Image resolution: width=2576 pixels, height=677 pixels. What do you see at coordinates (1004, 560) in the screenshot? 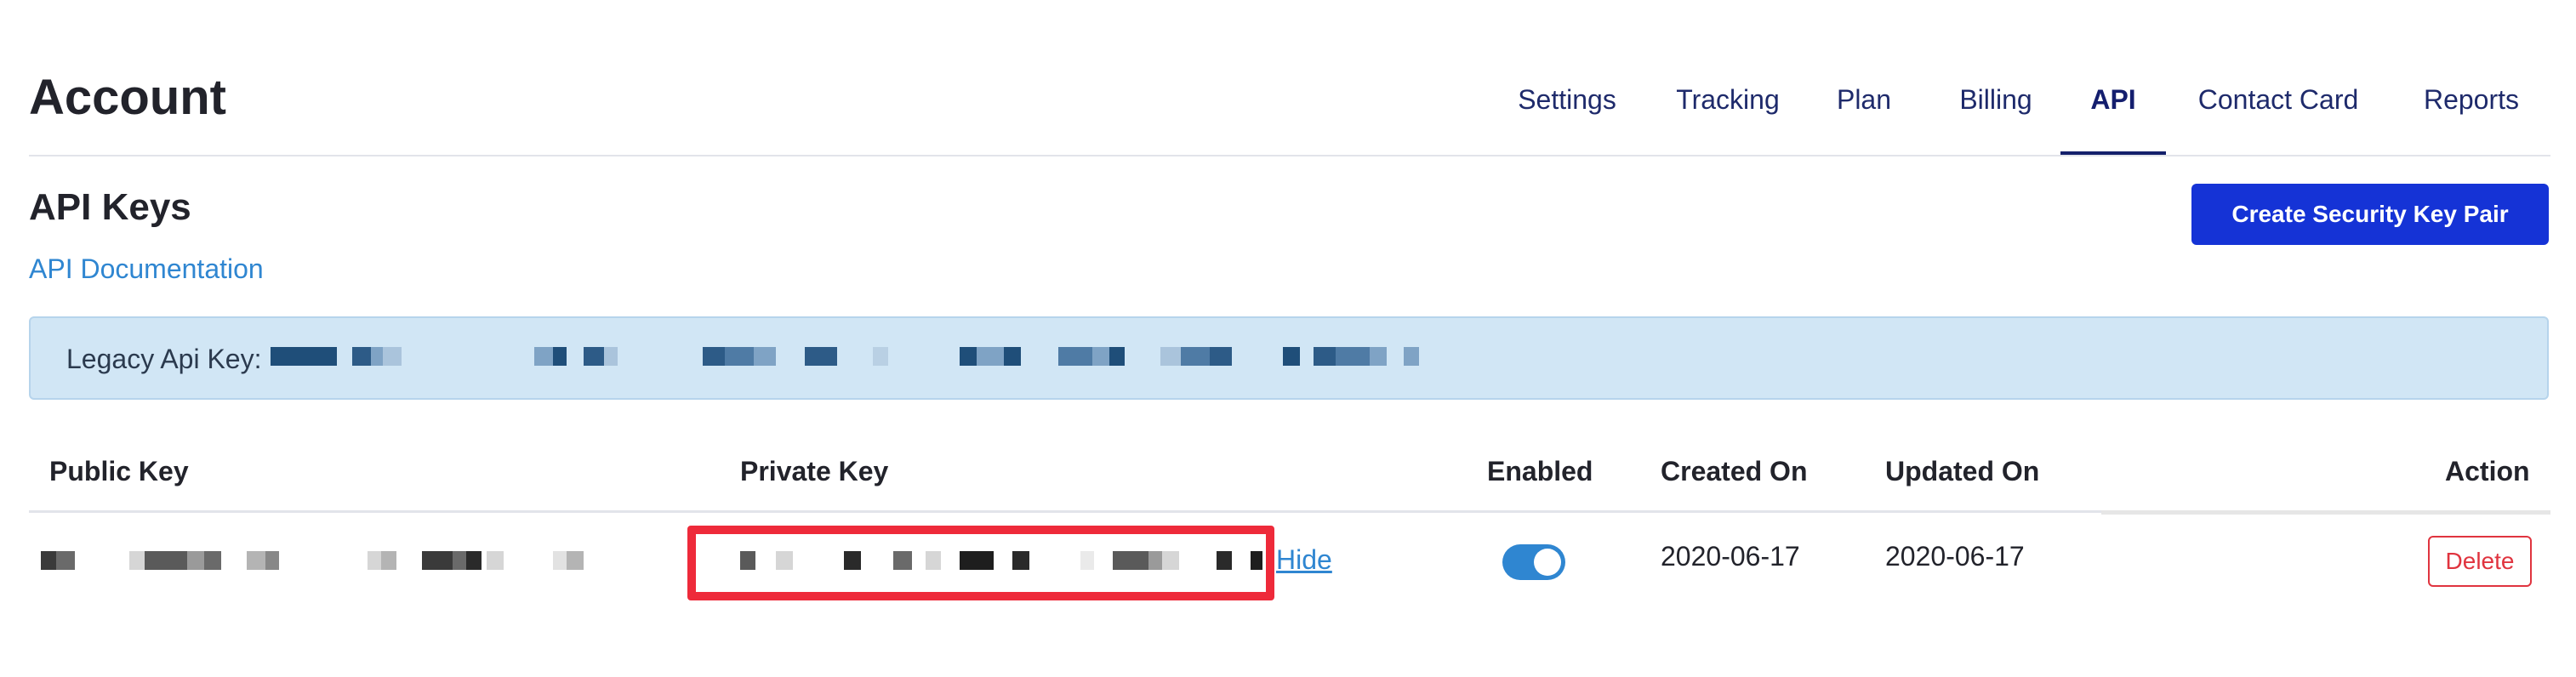
I see `private-key-redacted` at bounding box center [1004, 560].